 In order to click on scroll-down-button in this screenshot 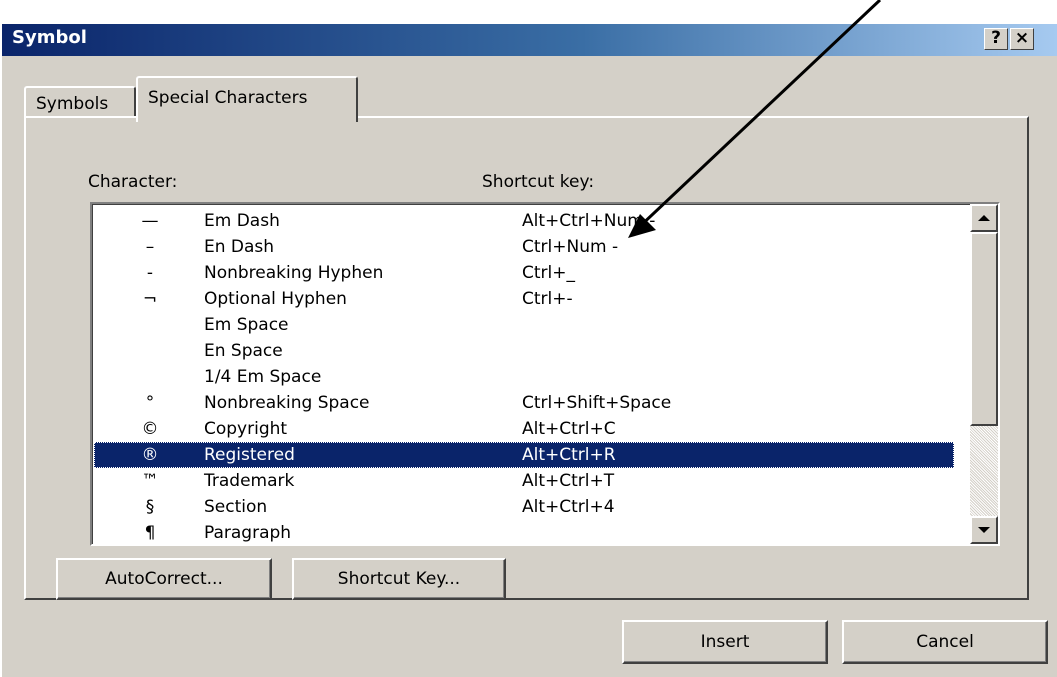, I will do `click(984, 530)`.